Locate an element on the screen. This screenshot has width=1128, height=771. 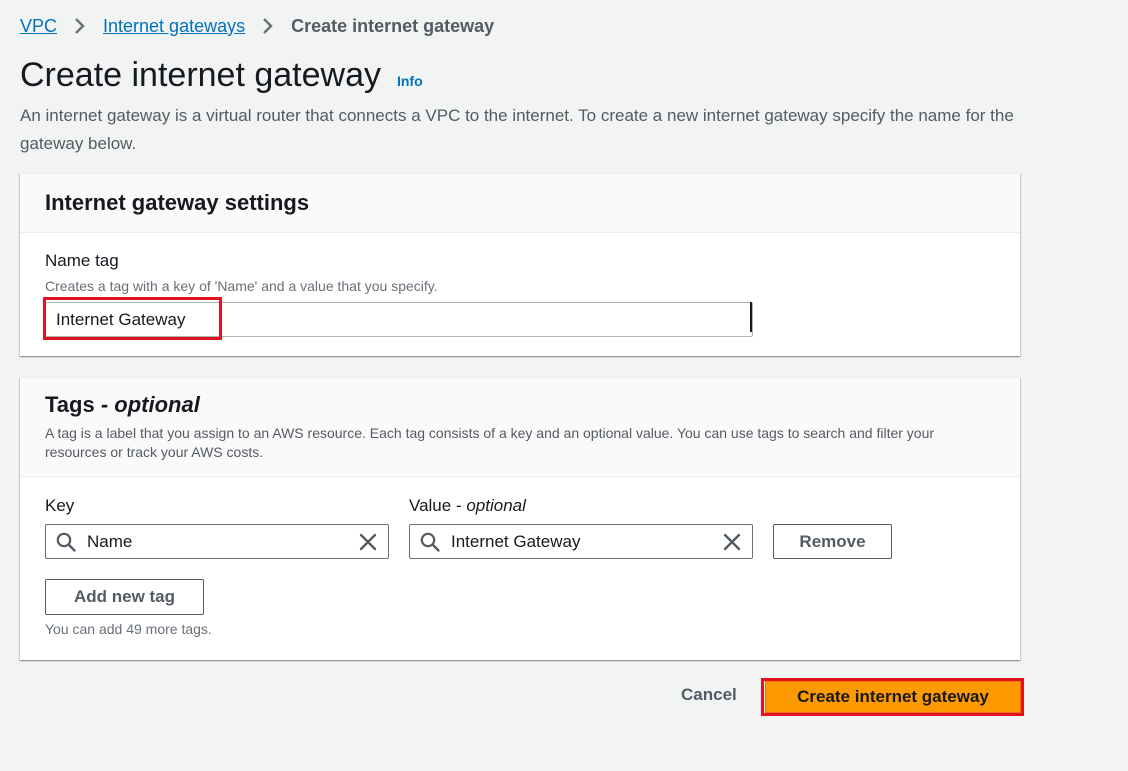
breadcrumb-current-page: Create internet gateway is located at coordinates (393, 25).